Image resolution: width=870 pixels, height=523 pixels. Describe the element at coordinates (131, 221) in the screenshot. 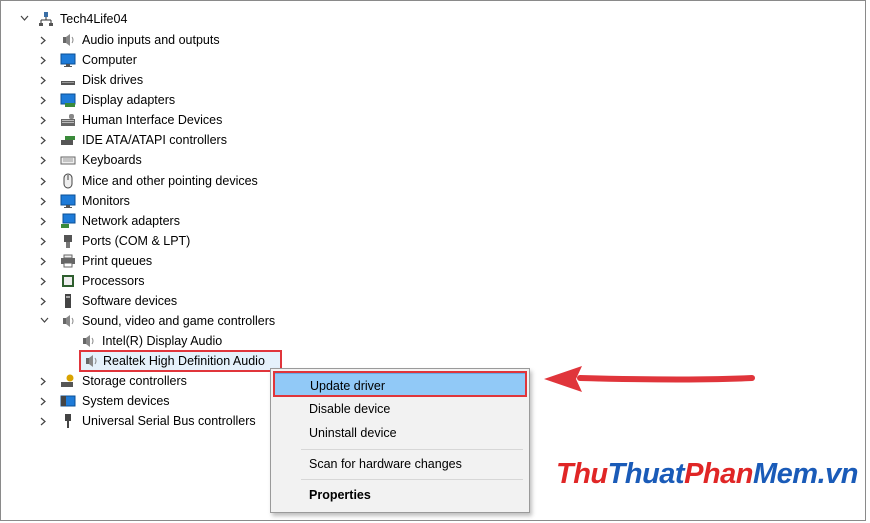

I see `tree-item-label: Network adapters` at that location.